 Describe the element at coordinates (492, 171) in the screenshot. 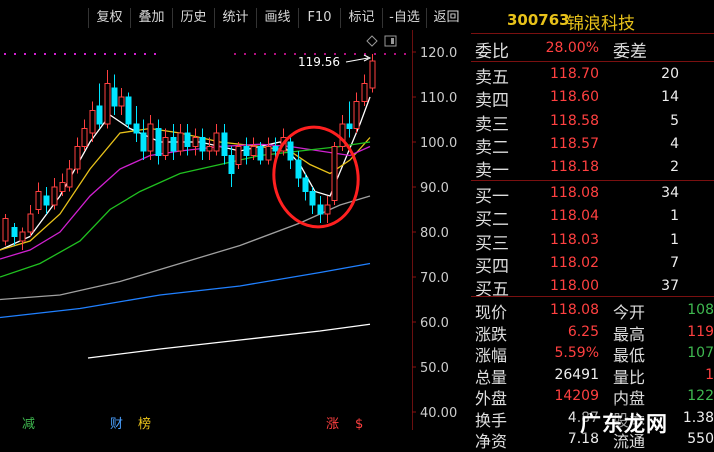

I see `ask-level-label: 卖一` at that location.